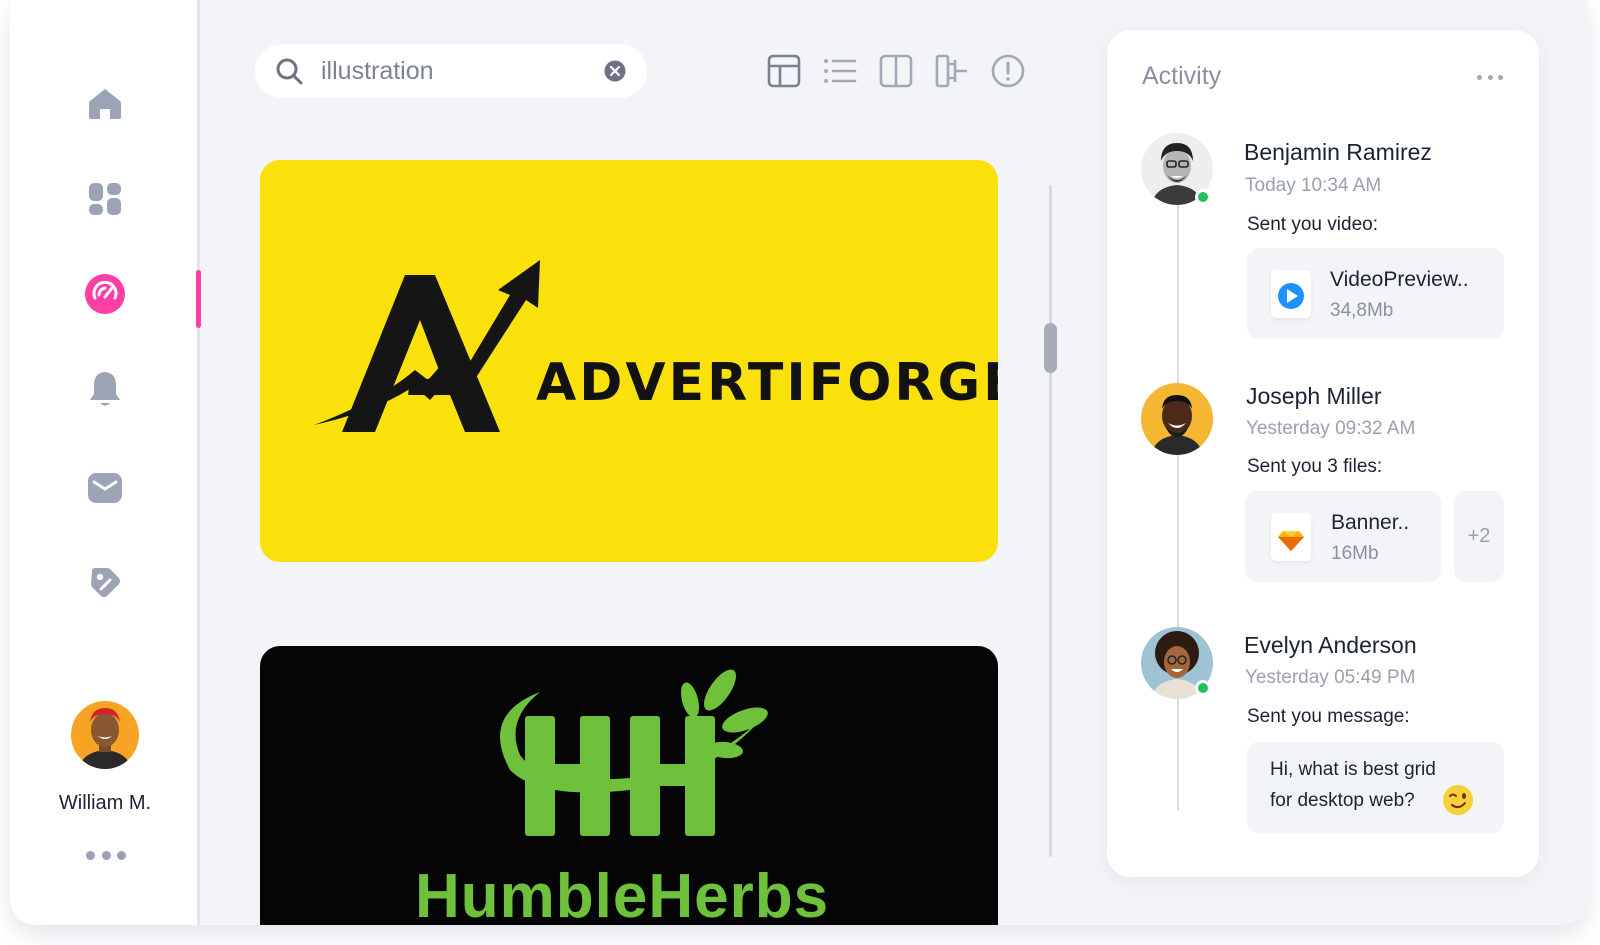 The height and width of the screenshot is (945, 1600). I want to click on activity-message: Sent you message:, so click(1328, 716).